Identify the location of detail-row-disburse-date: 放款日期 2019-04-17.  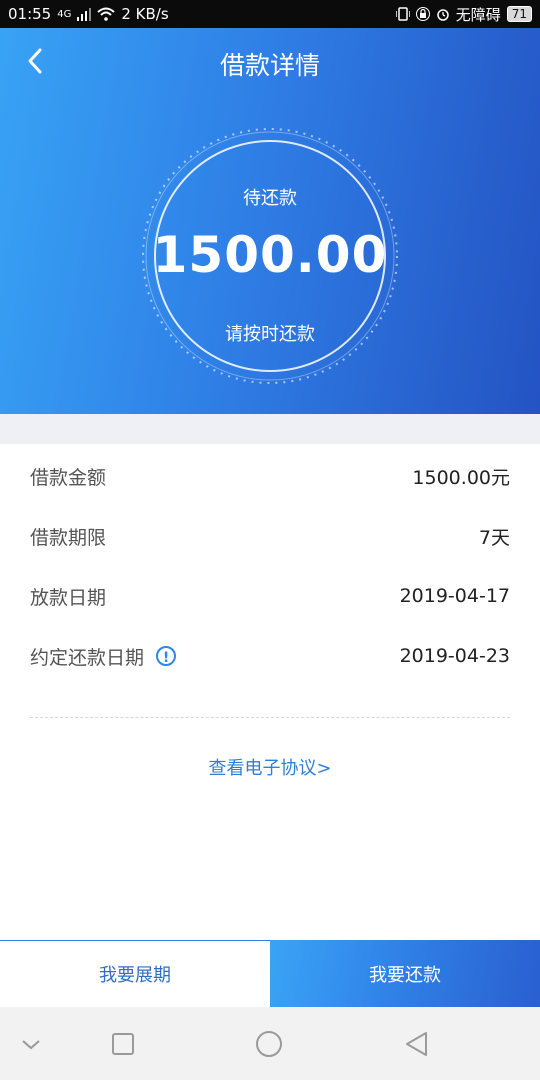
(270, 596).